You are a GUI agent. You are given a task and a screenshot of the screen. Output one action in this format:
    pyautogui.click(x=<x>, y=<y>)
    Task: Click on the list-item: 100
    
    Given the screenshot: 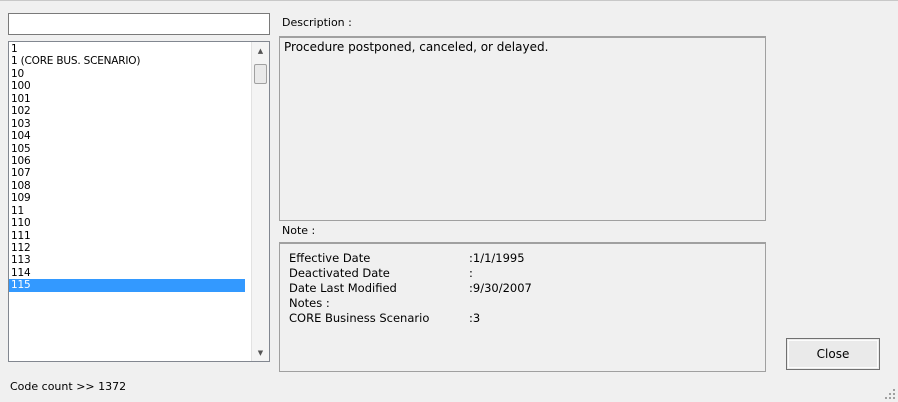 What is the action you would take?
    pyautogui.click(x=127, y=86)
    